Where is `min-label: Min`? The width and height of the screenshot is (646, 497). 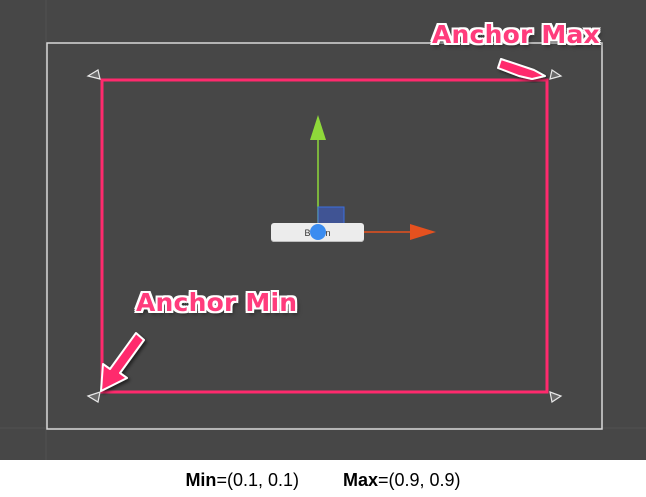
min-label: Min is located at coordinates (201, 480).